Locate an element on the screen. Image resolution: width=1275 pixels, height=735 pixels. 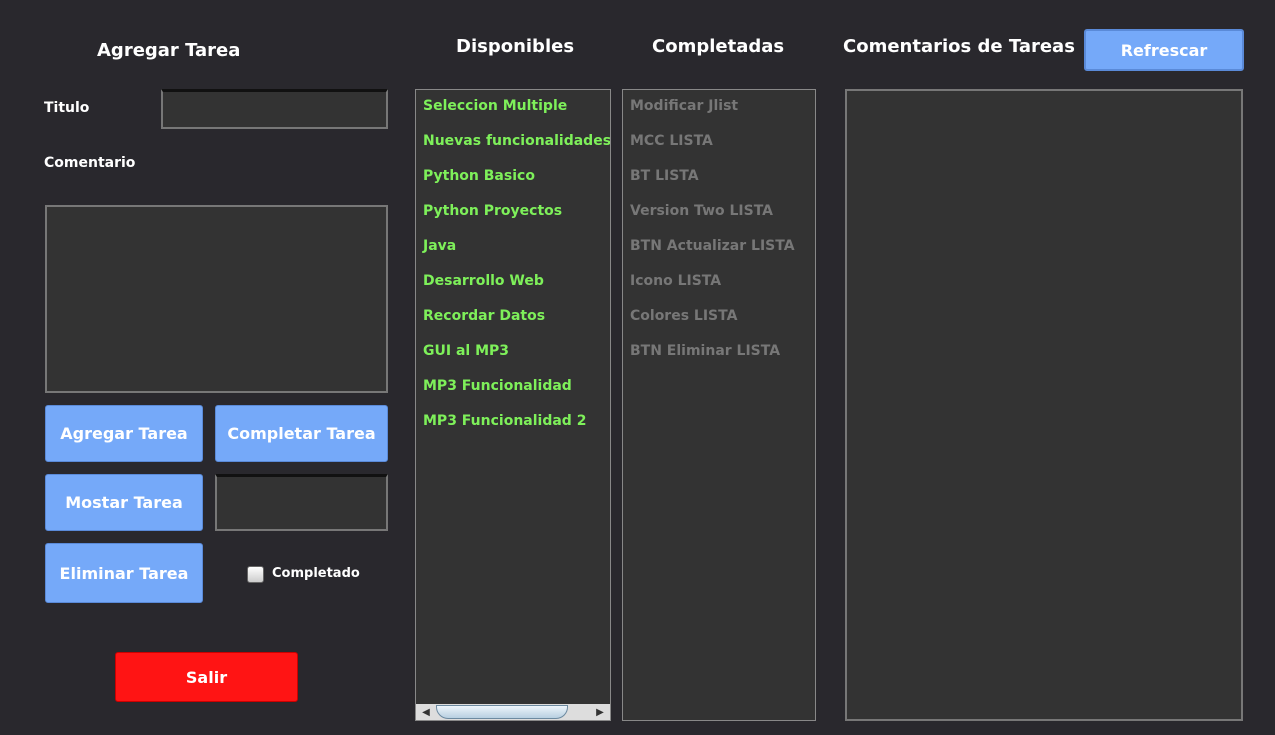
scroll-thumb is located at coordinates (502, 712).